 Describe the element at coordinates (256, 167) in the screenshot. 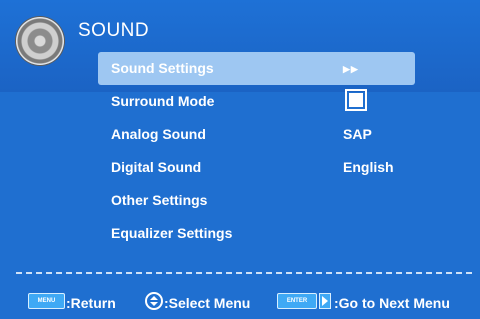

I see `menu-item-digital-sound: Digital Sound English` at that location.